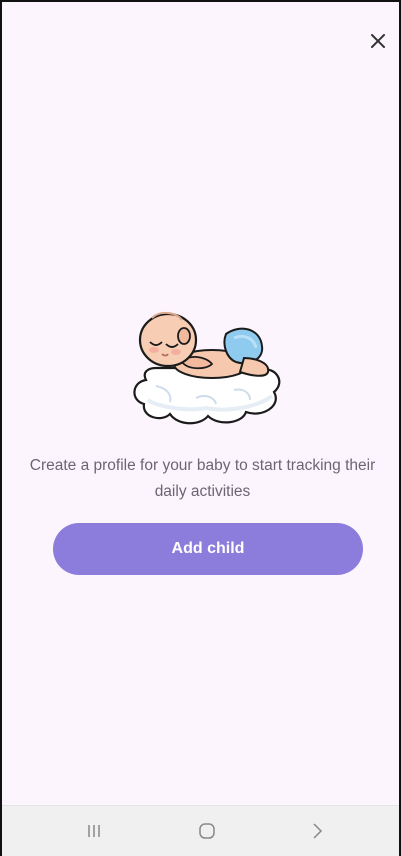  I want to click on home-button, so click(207, 831).